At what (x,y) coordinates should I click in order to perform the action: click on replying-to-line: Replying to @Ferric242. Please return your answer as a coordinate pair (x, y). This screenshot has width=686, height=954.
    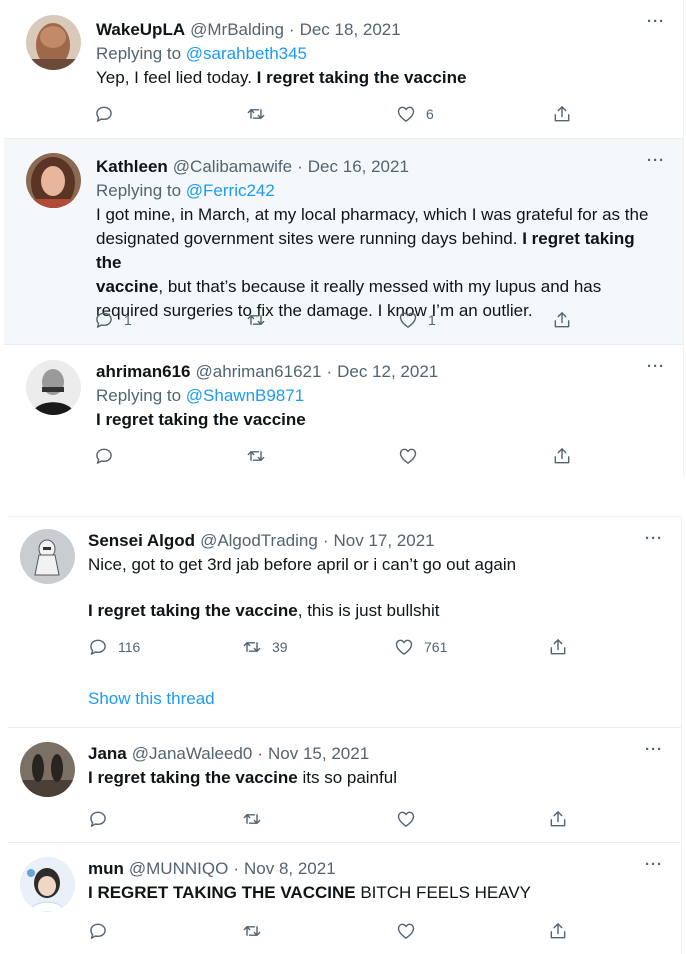
    Looking at the image, I should click on (185, 190).